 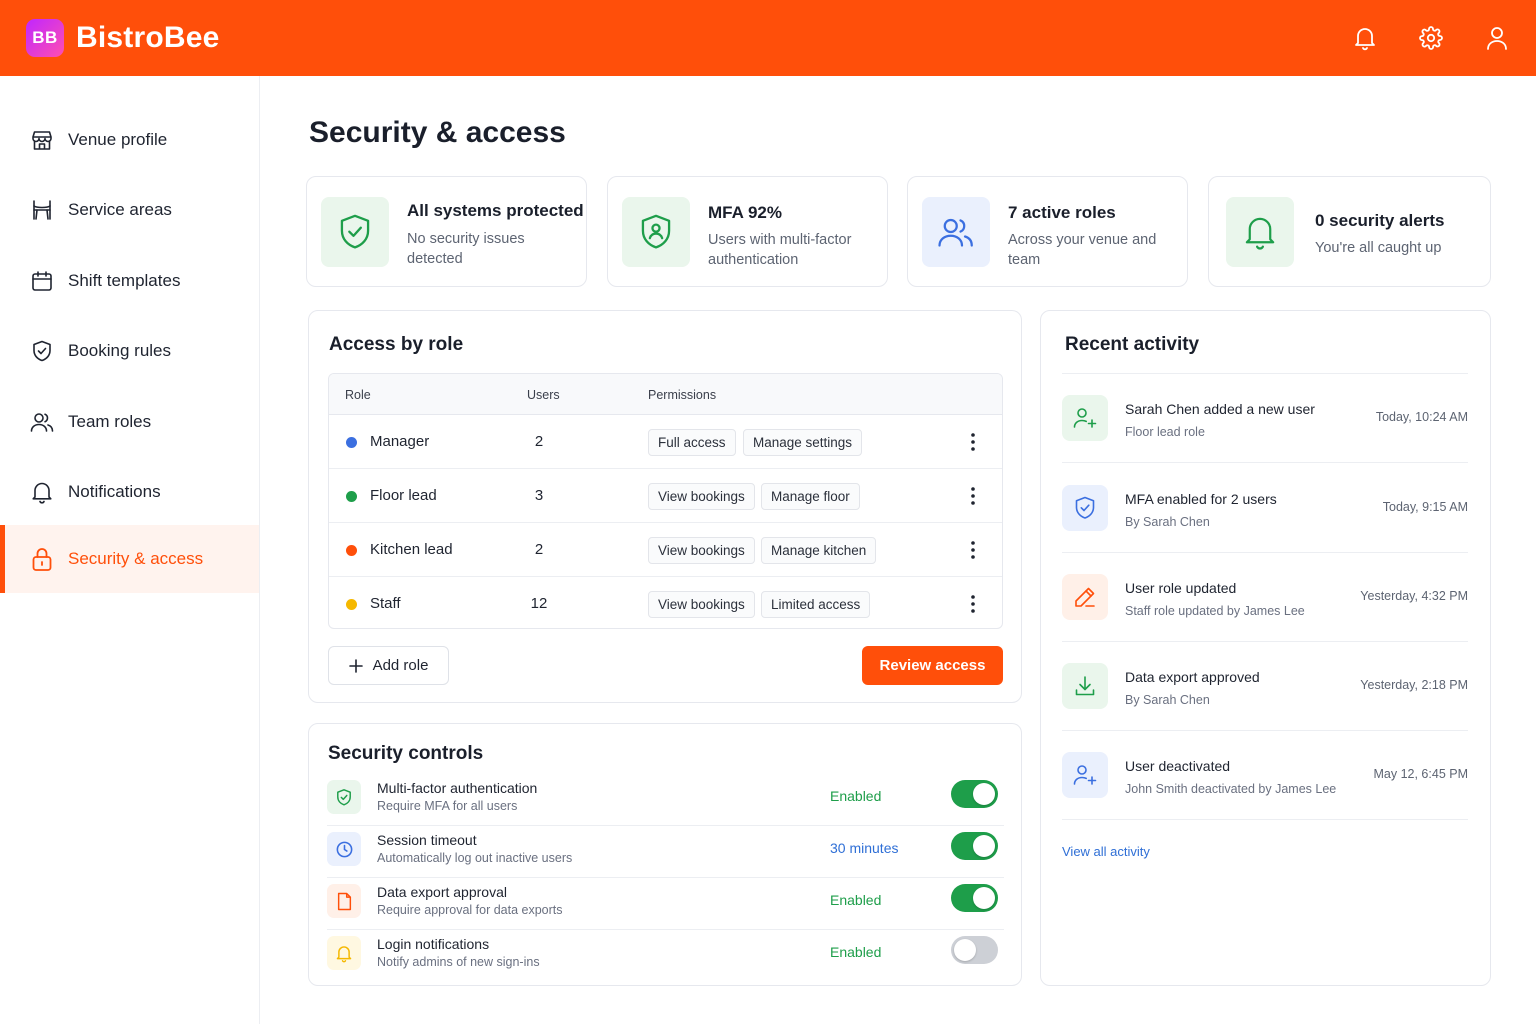 What do you see at coordinates (42, 140) in the screenshot?
I see `store-icon` at bounding box center [42, 140].